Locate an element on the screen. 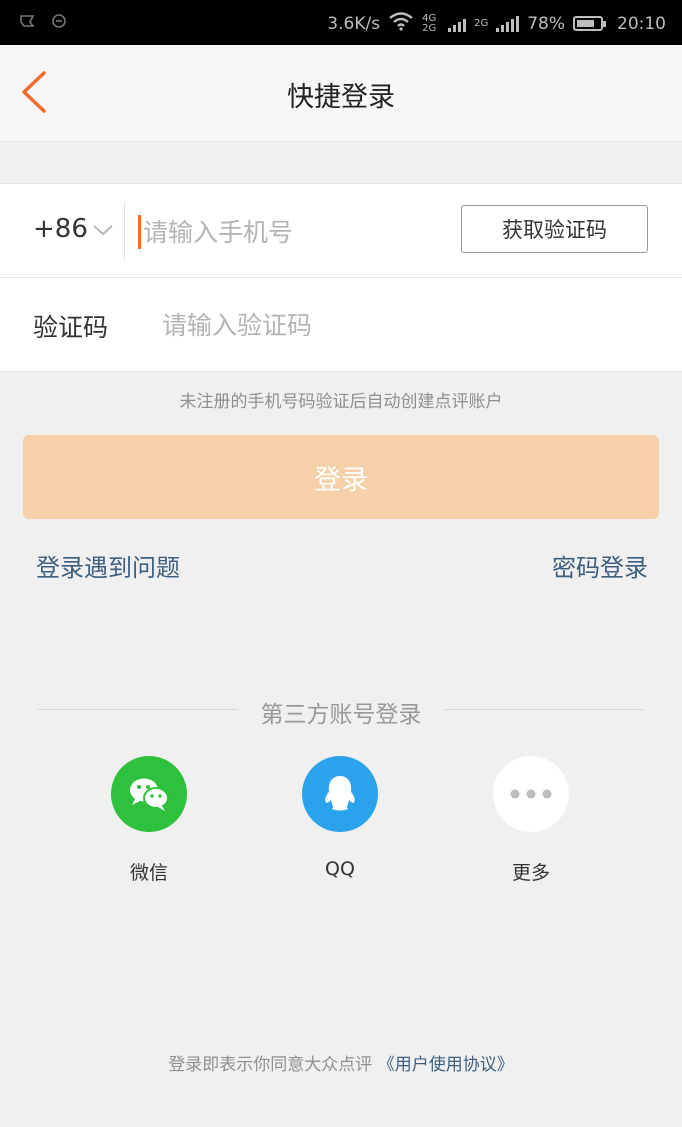 Image resolution: width=682 pixels, height=1127 pixels. battery-percent: 78% is located at coordinates (546, 23).